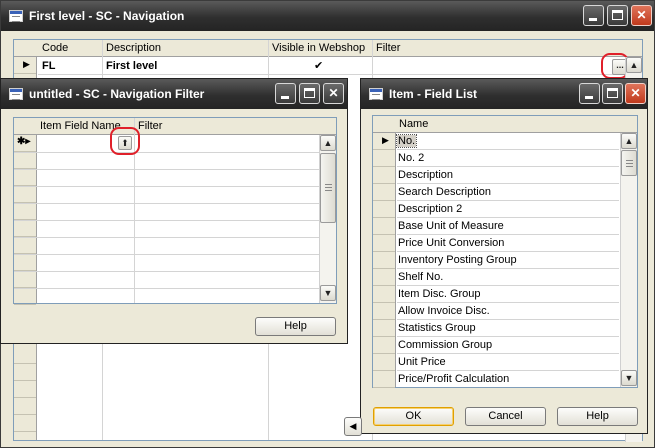 This screenshot has height=448, width=655. Describe the element at coordinates (508, 345) in the screenshot. I see `list-item: Commission Group` at that location.